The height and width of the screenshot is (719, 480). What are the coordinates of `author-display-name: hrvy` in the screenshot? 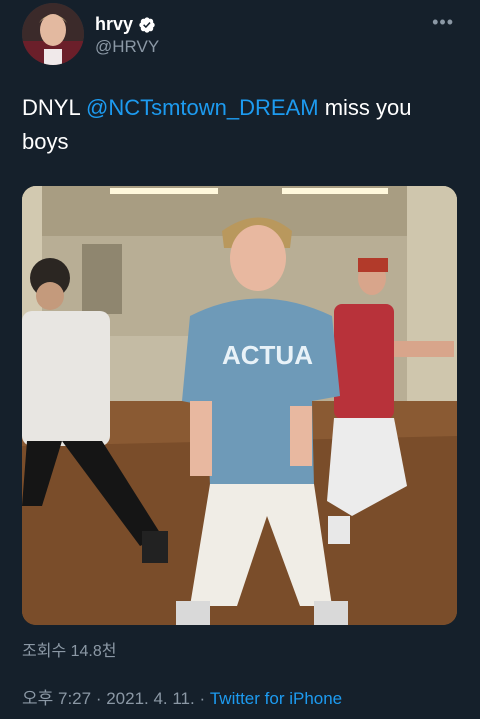 It's located at (125, 24).